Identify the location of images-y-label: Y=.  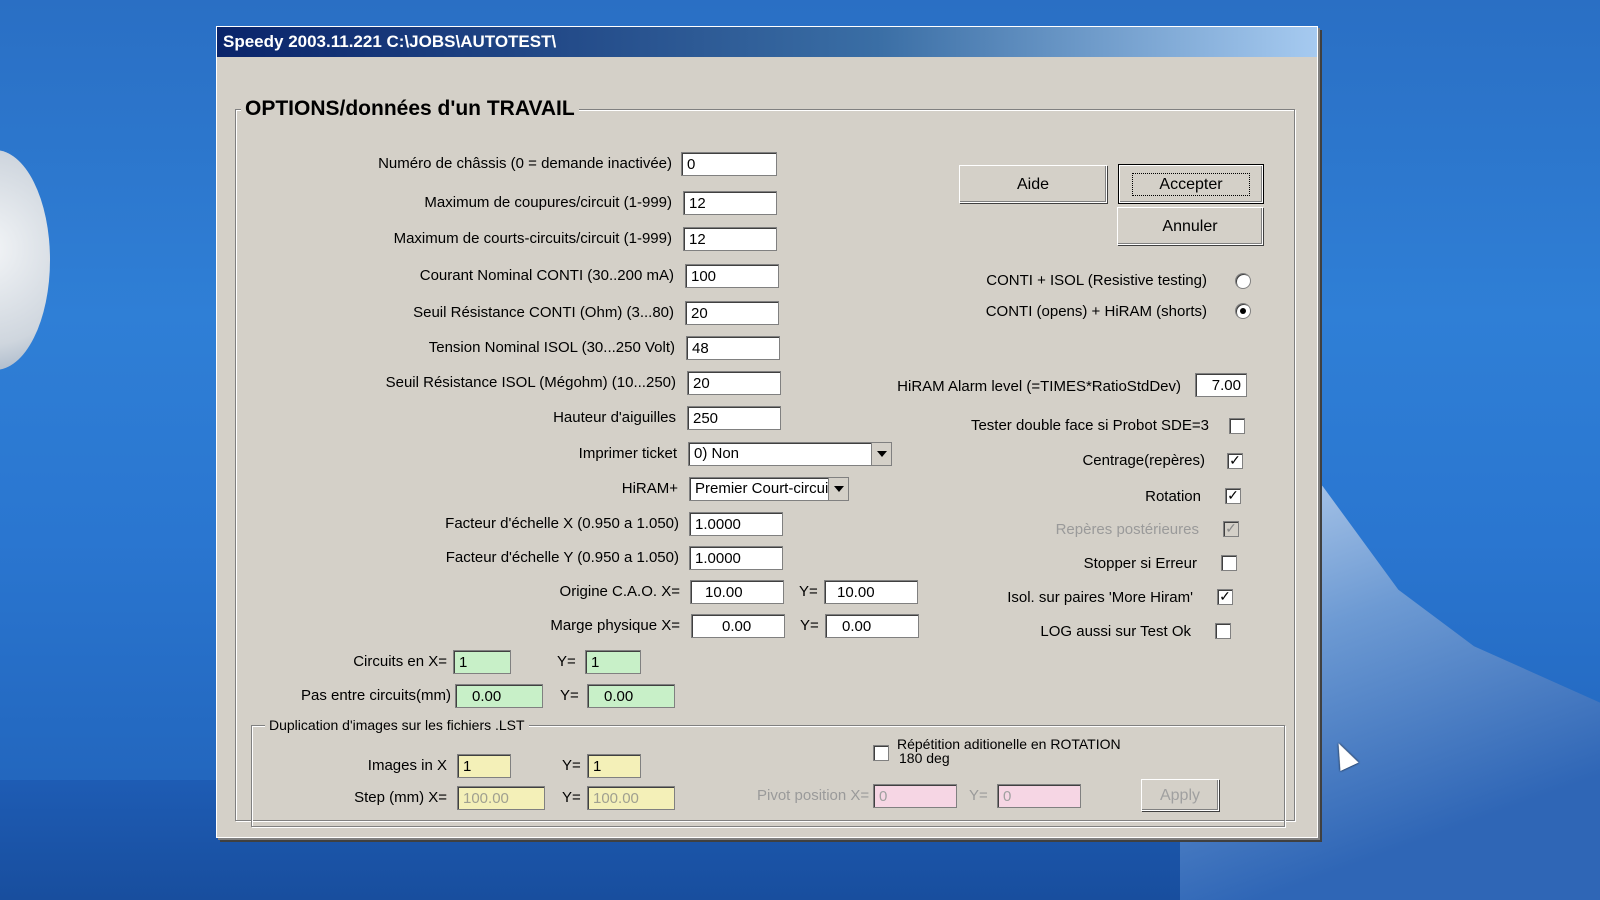
(571, 765).